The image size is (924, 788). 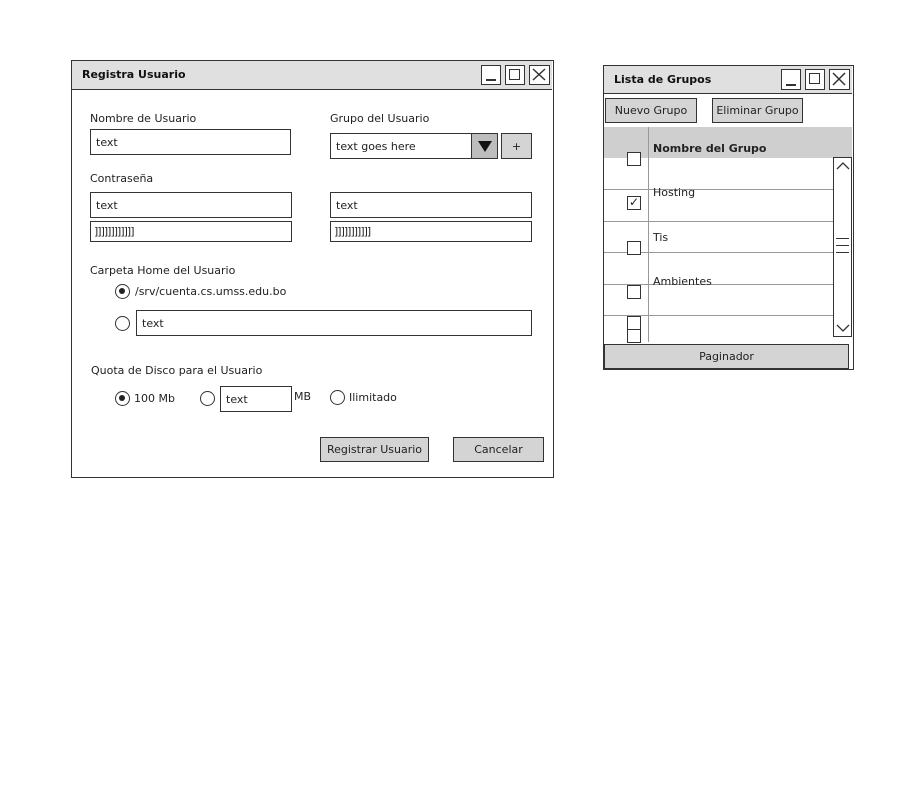 What do you see at coordinates (634, 248) in the screenshot?
I see `row-checkbox-tis` at bounding box center [634, 248].